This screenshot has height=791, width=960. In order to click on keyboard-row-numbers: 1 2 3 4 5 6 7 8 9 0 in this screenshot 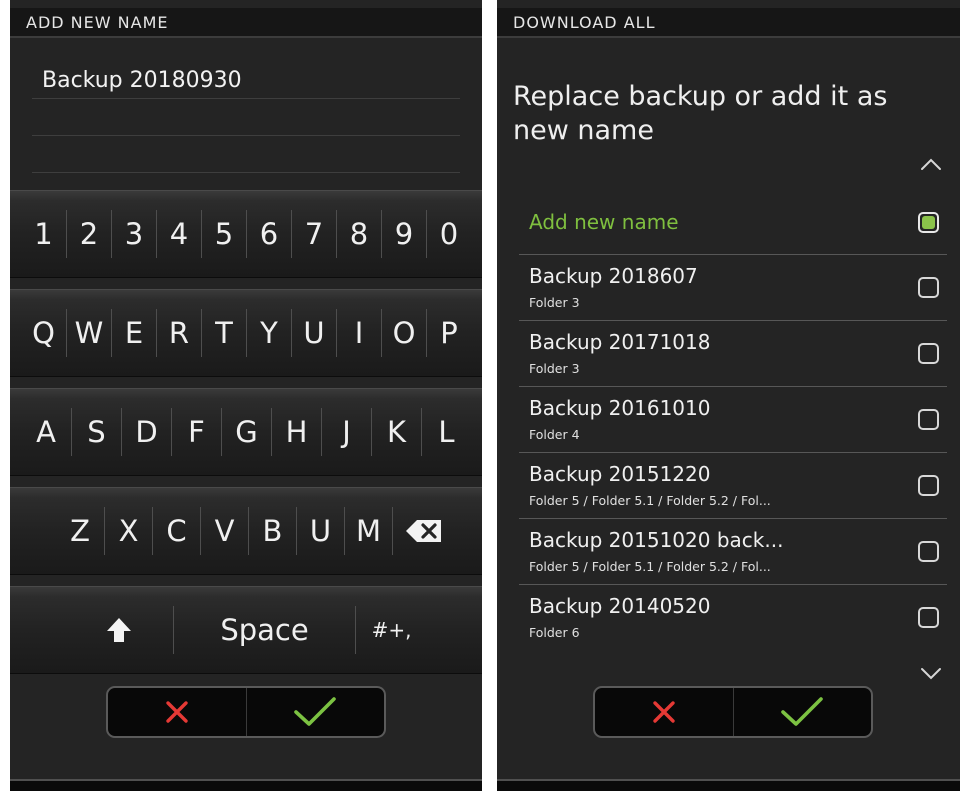, I will do `click(246, 234)`.